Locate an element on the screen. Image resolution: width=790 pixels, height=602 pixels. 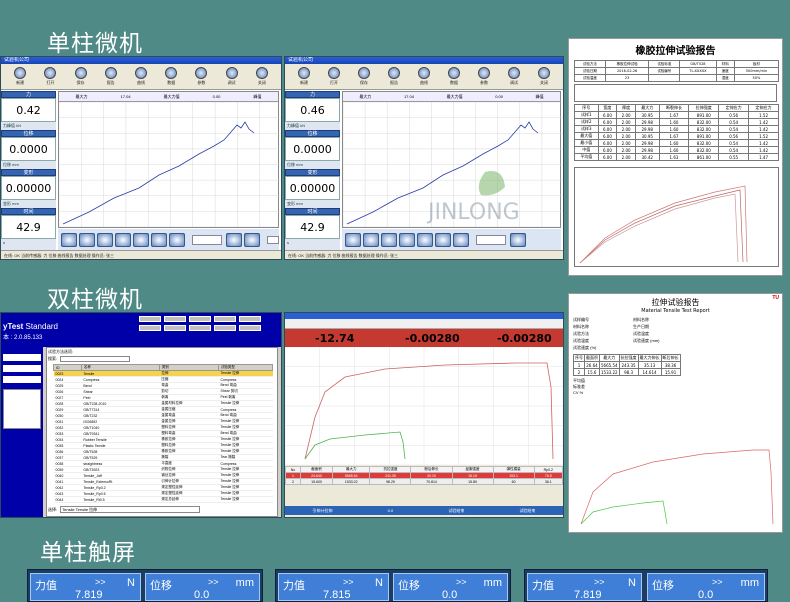
readout-unit: 位移 mm is located at coordinates (295, 164).